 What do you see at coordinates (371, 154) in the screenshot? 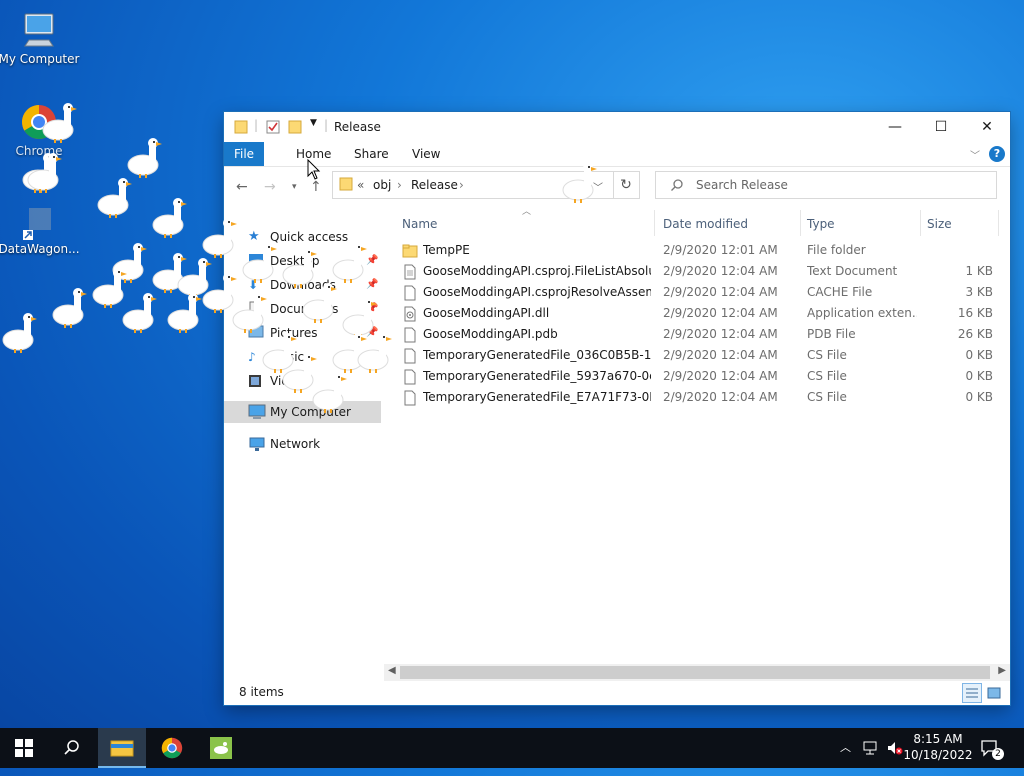
I see `tab-share: Share` at bounding box center [371, 154].